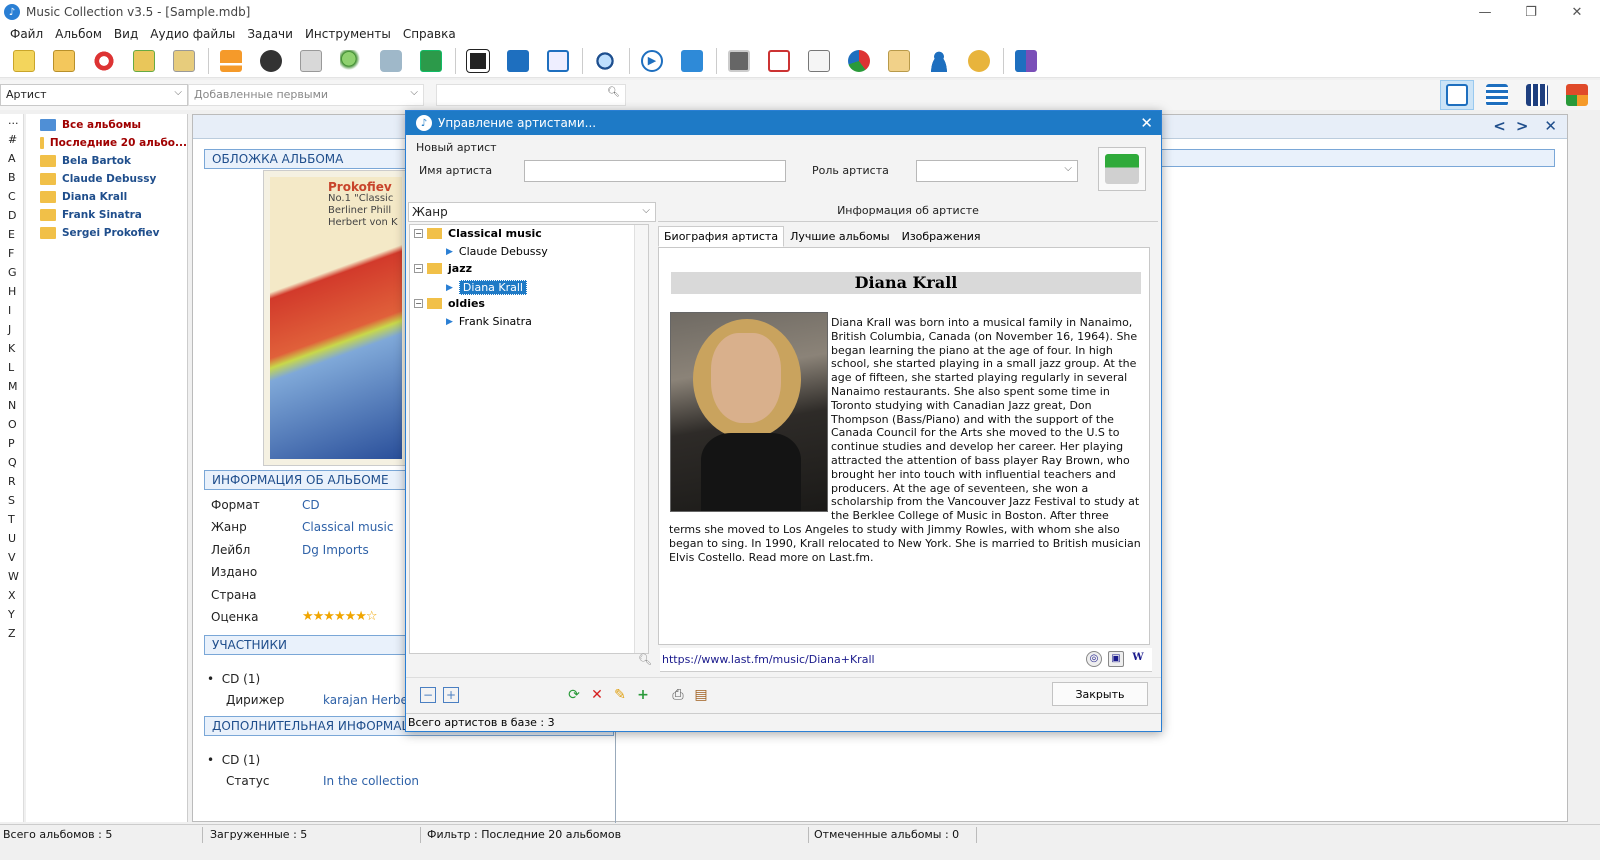 This screenshot has width=1600, height=860. Describe the element at coordinates (11, 389) in the screenshot. I see `letter-index-item: M` at that location.